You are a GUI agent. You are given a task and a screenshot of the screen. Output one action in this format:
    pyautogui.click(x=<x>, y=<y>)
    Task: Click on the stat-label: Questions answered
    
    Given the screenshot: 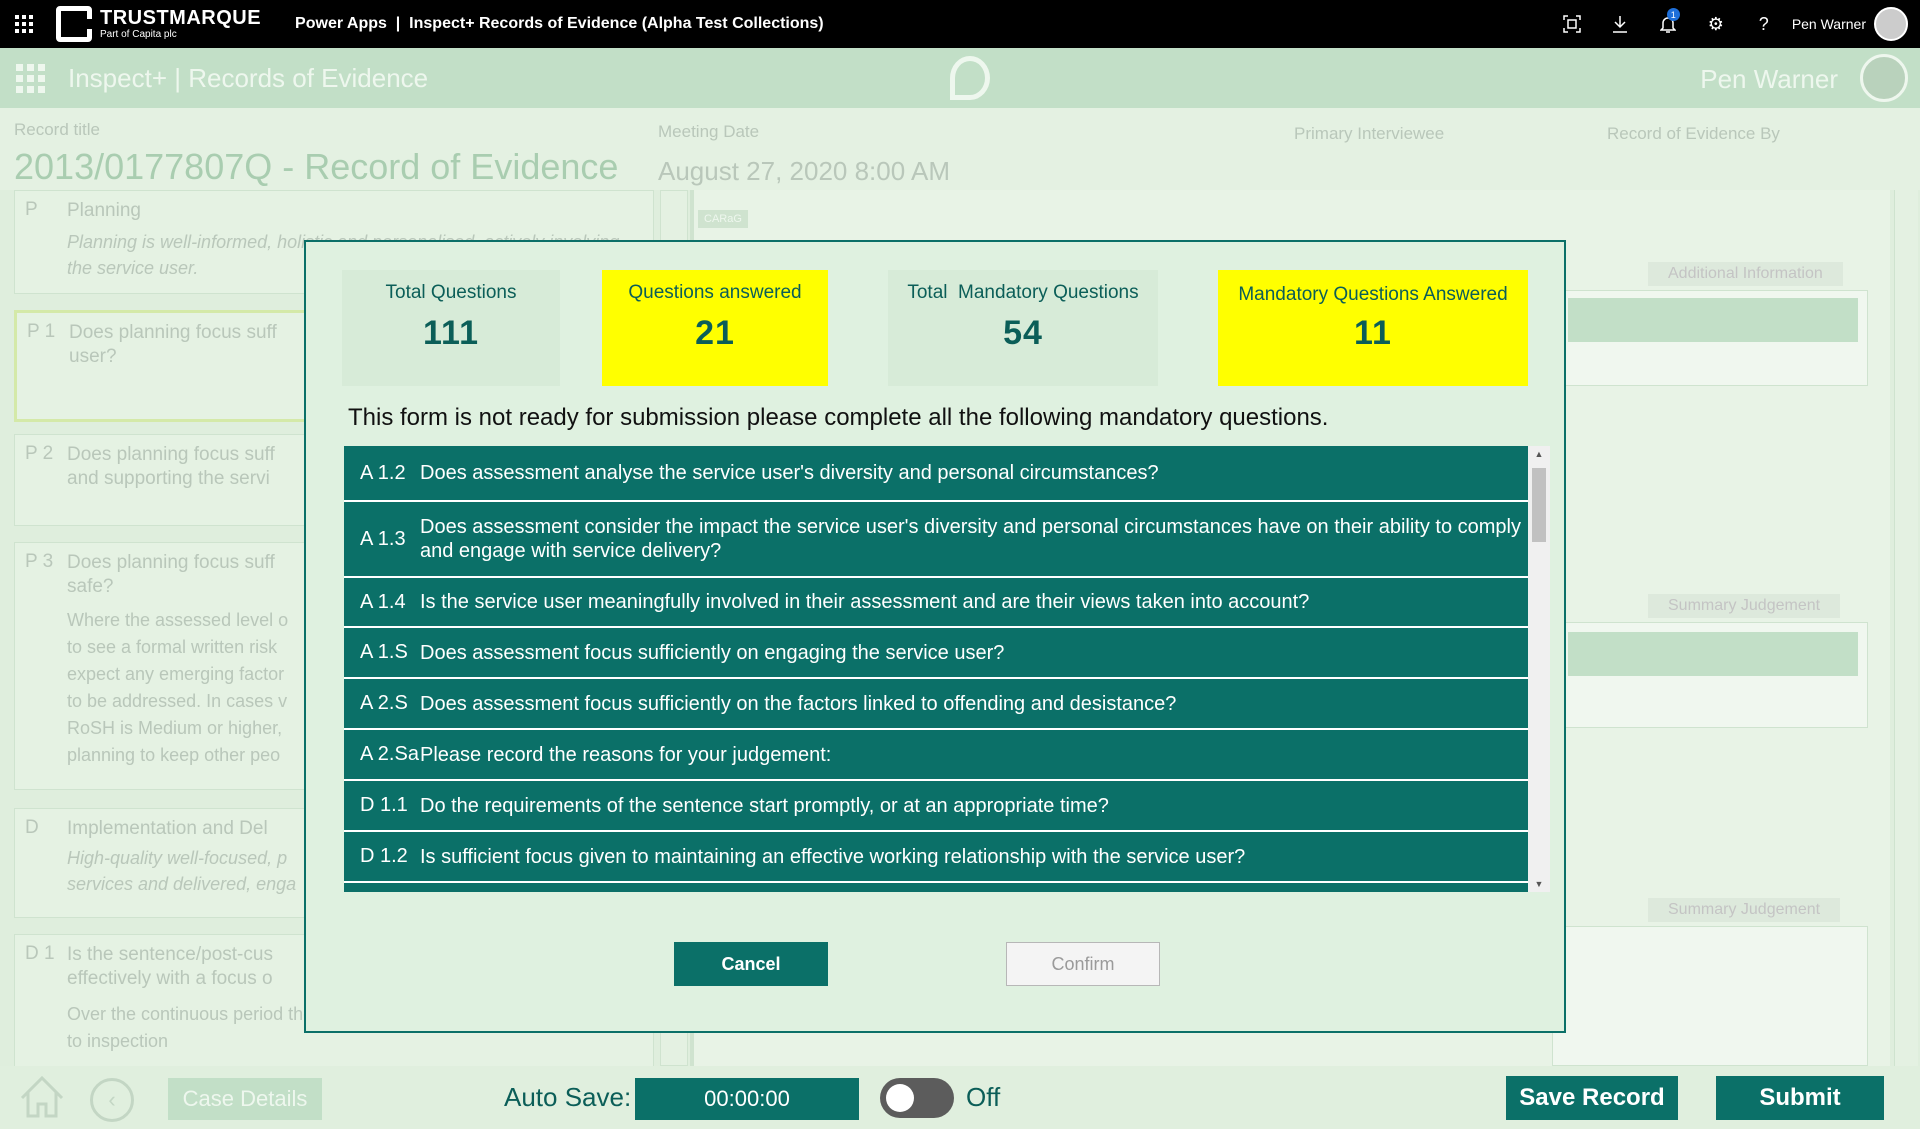 What is the action you would take?
    pyautogui.click(x=715, y=292)
    